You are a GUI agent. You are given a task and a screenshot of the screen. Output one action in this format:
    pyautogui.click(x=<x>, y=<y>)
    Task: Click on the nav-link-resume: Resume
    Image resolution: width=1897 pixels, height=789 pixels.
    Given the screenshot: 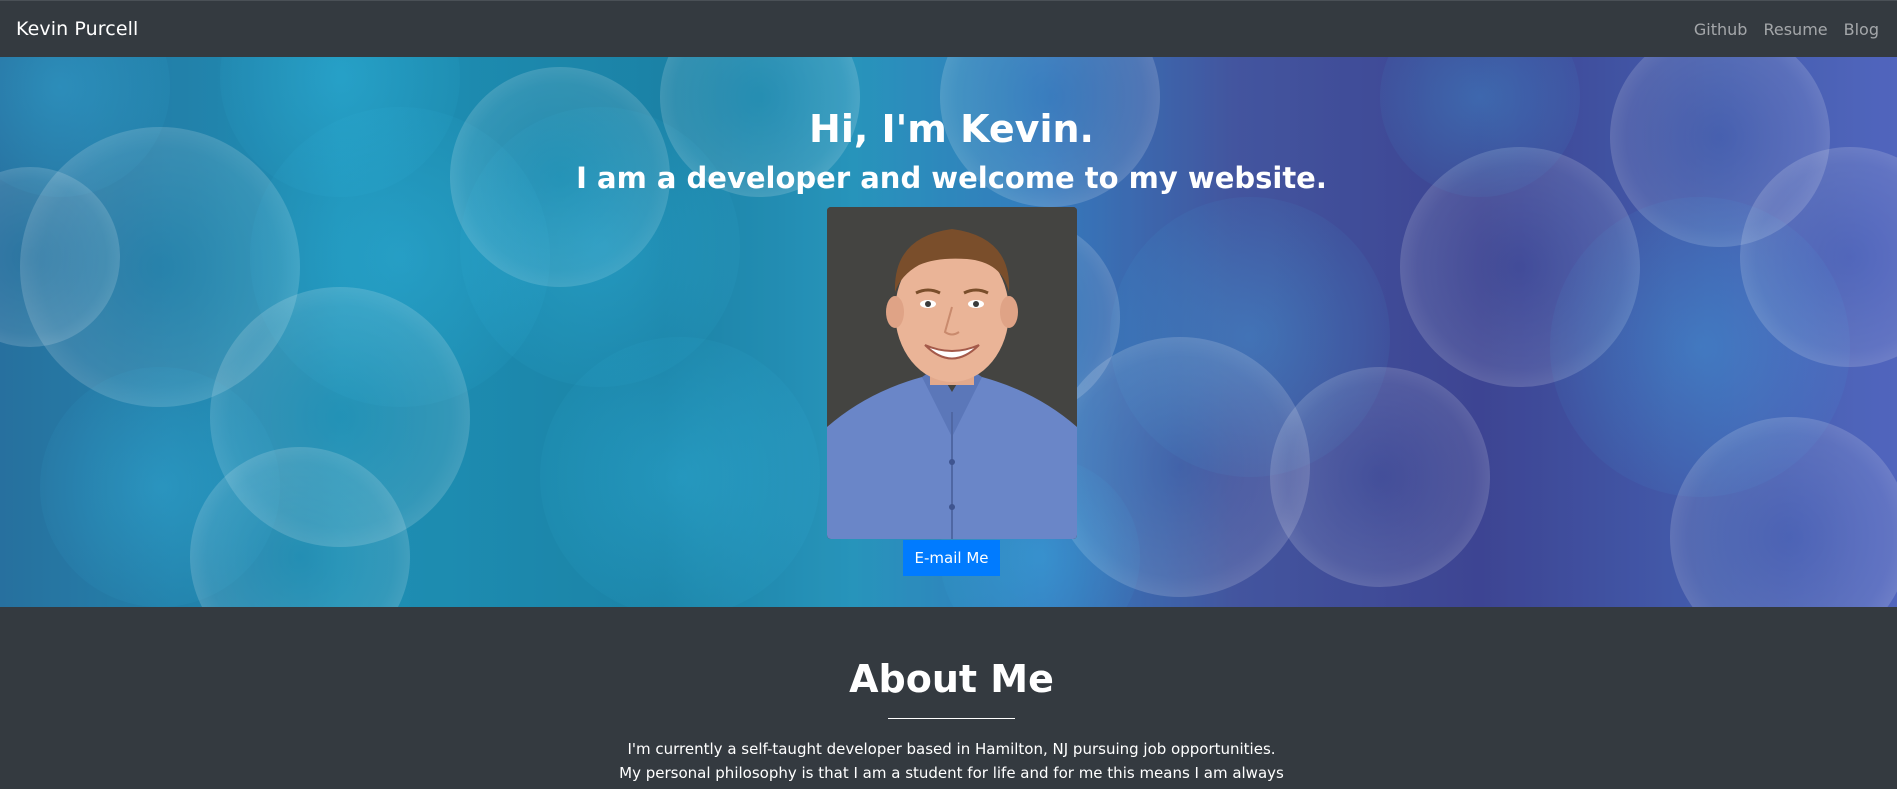 What is the action you would take?
    pyautogui.click(x=1795, y=29)
    